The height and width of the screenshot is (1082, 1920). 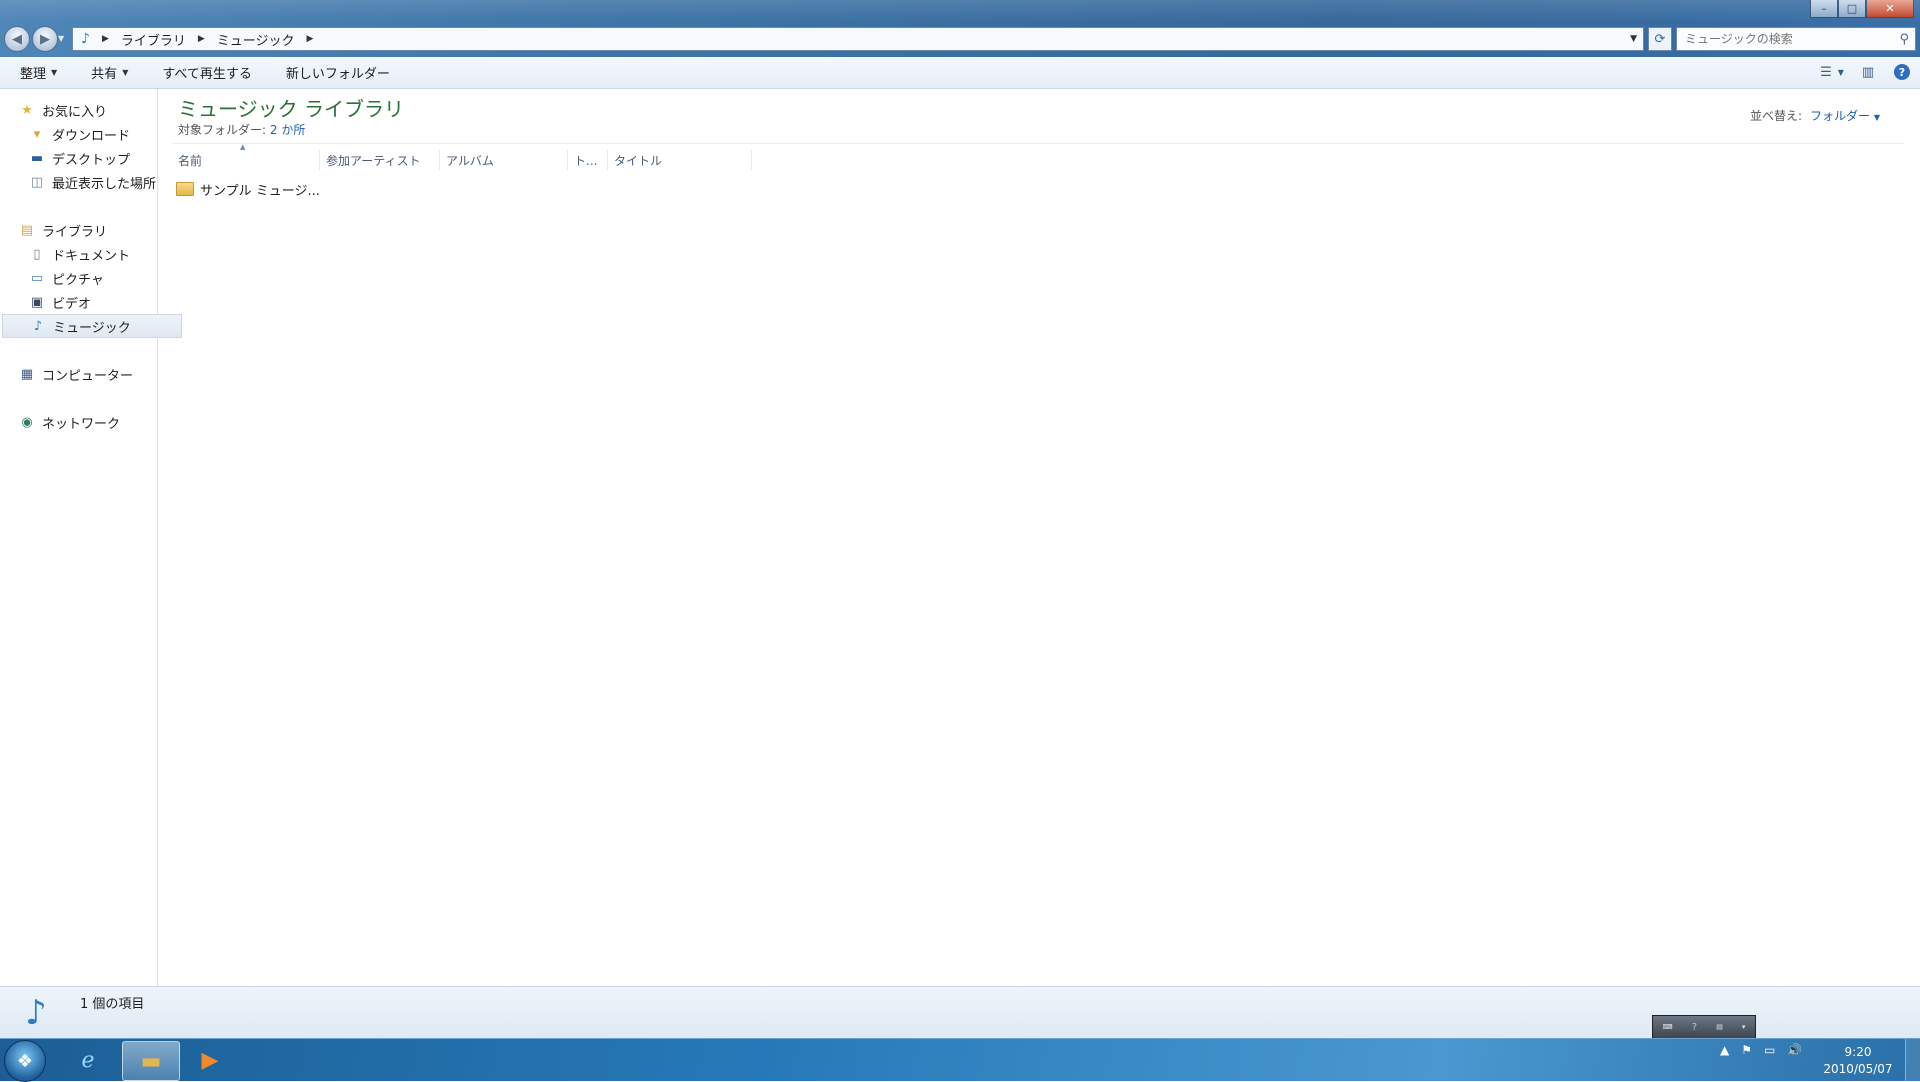 I want to click on sidebar-item-desktop: ▬ デスクトップ, so click(x=92, y=158).